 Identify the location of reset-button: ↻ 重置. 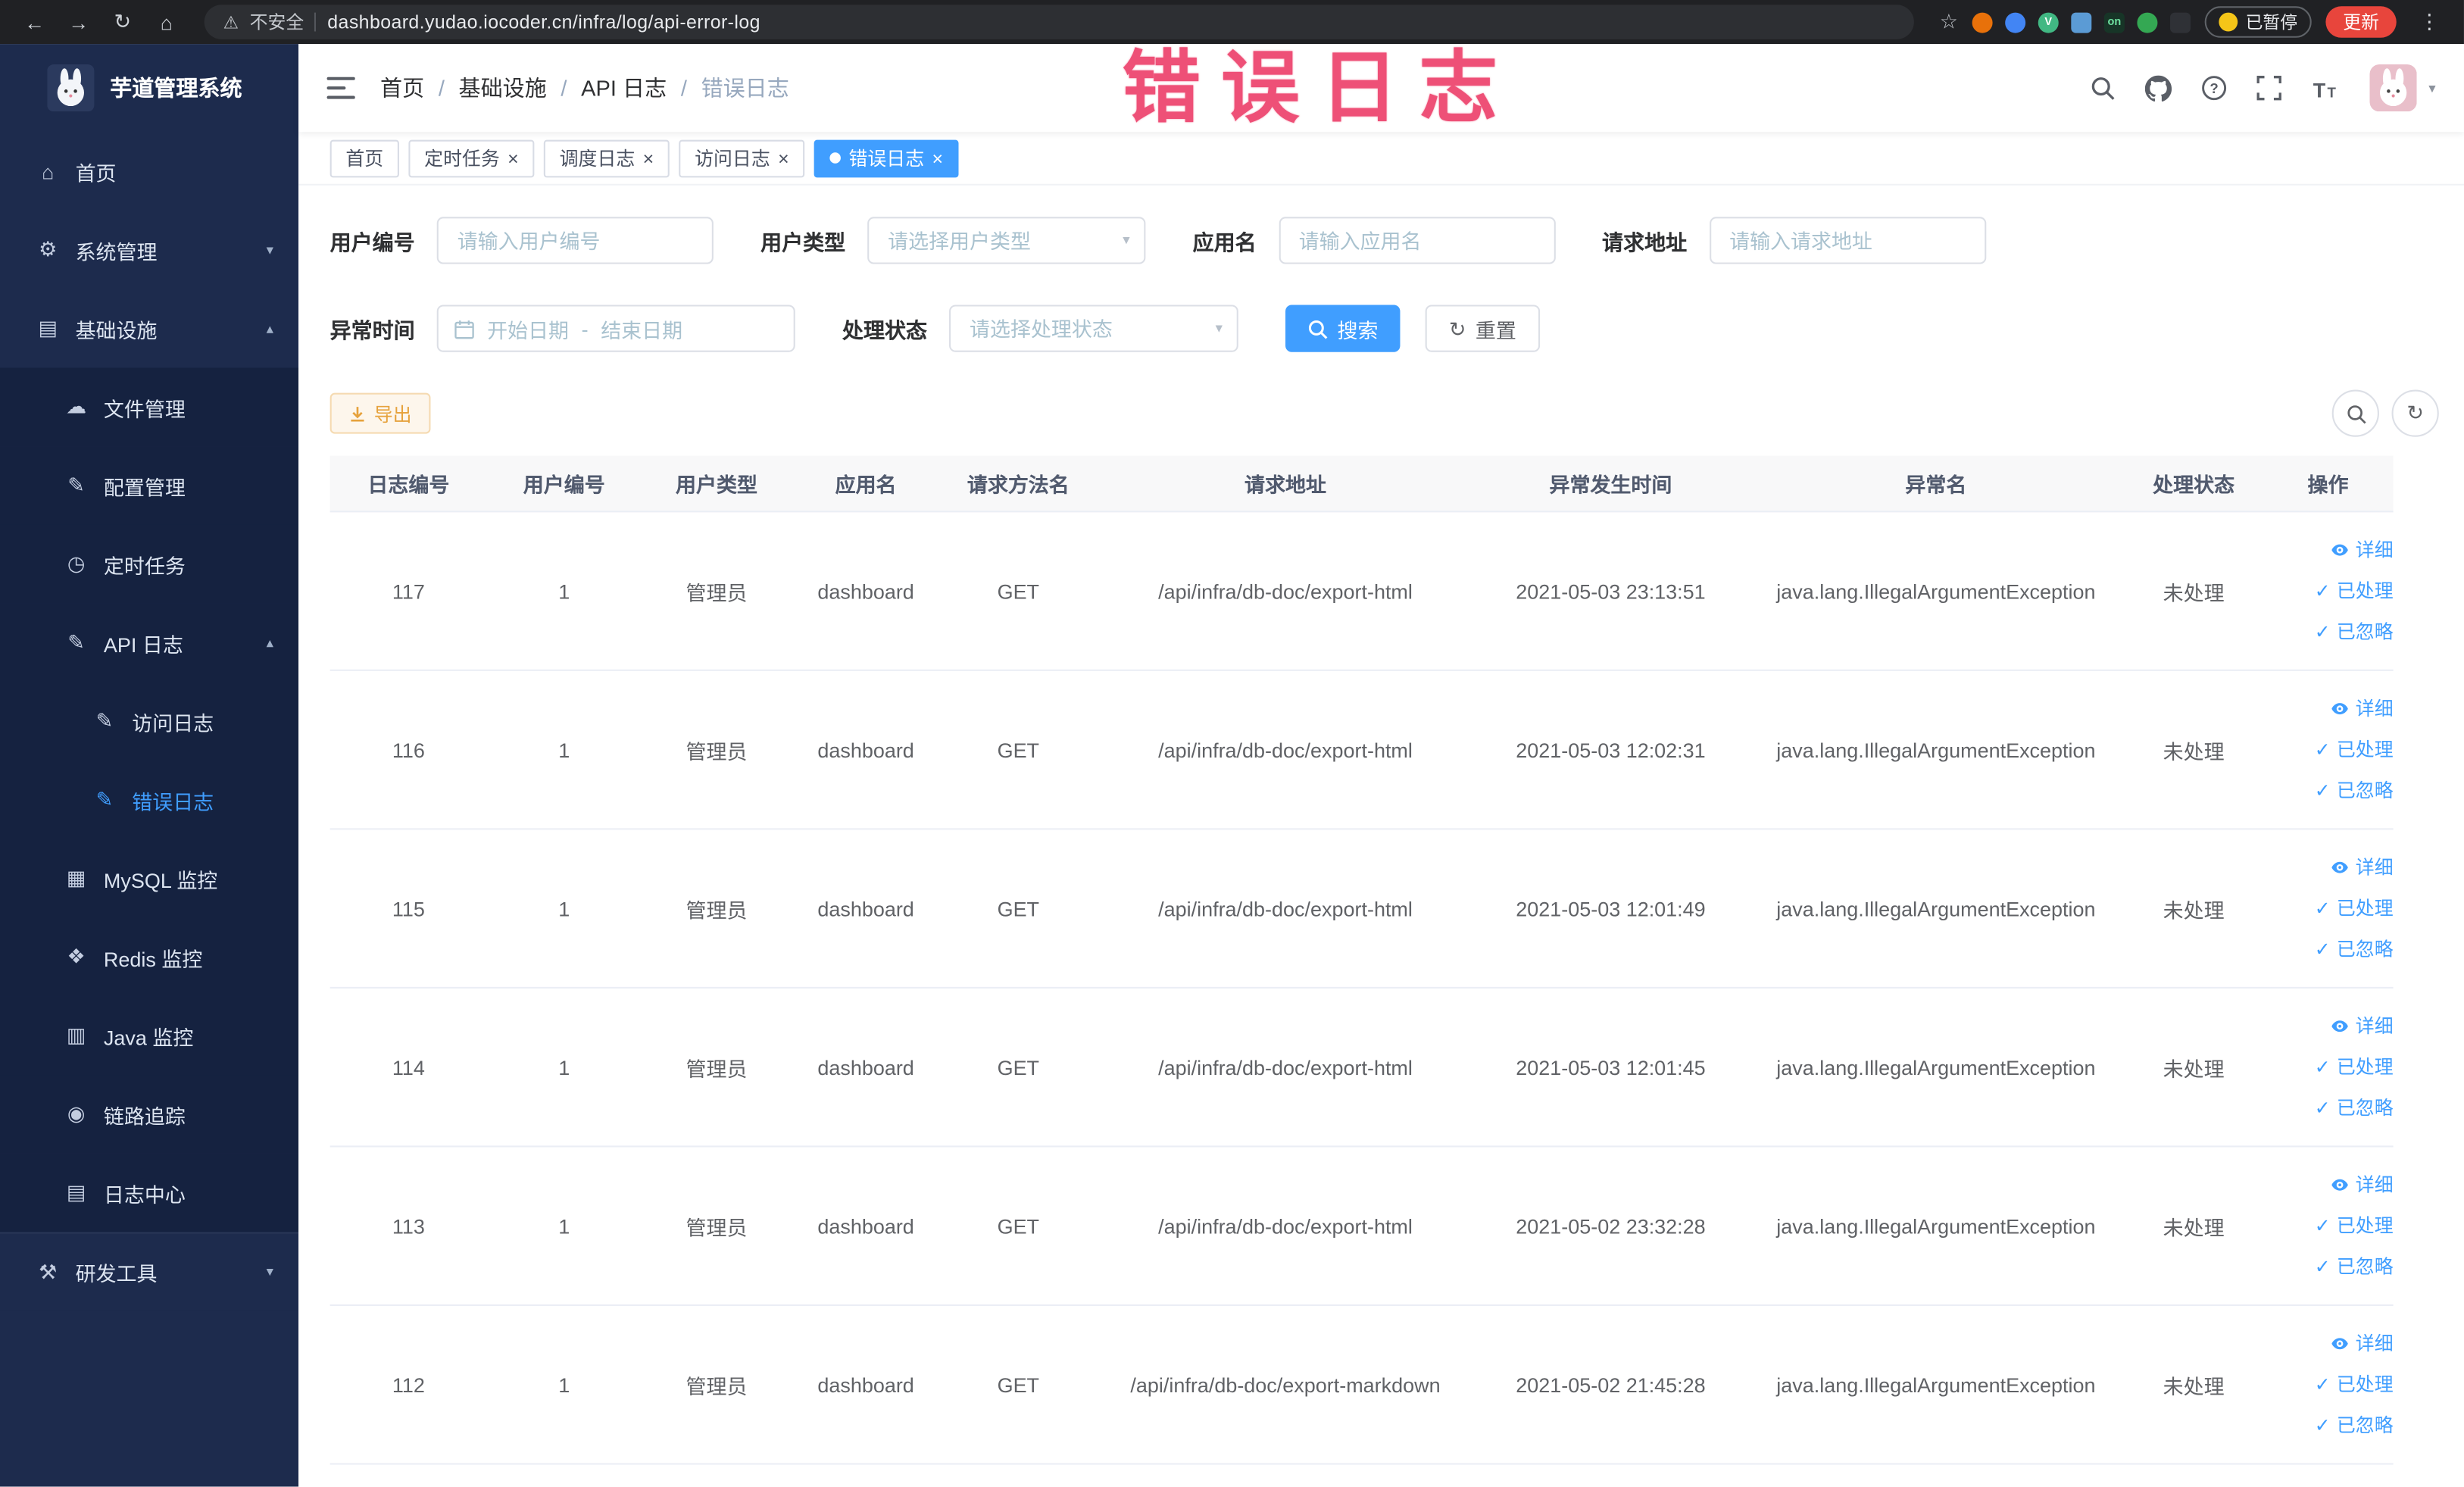
(1482, 328).